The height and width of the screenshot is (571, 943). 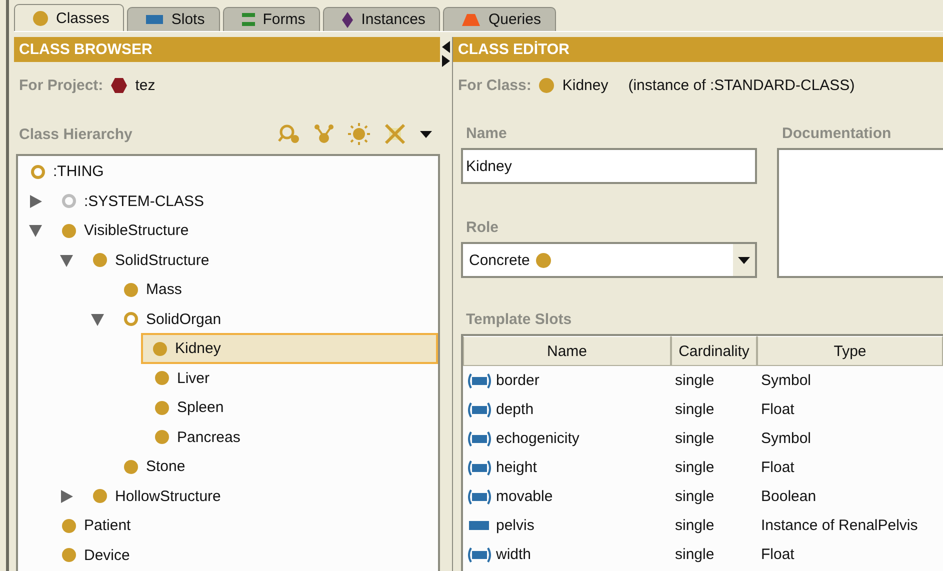 What do you see at coordinates (40, 18) in the screenshot?
I see `circle-icon` at bounding box center [40, 18].